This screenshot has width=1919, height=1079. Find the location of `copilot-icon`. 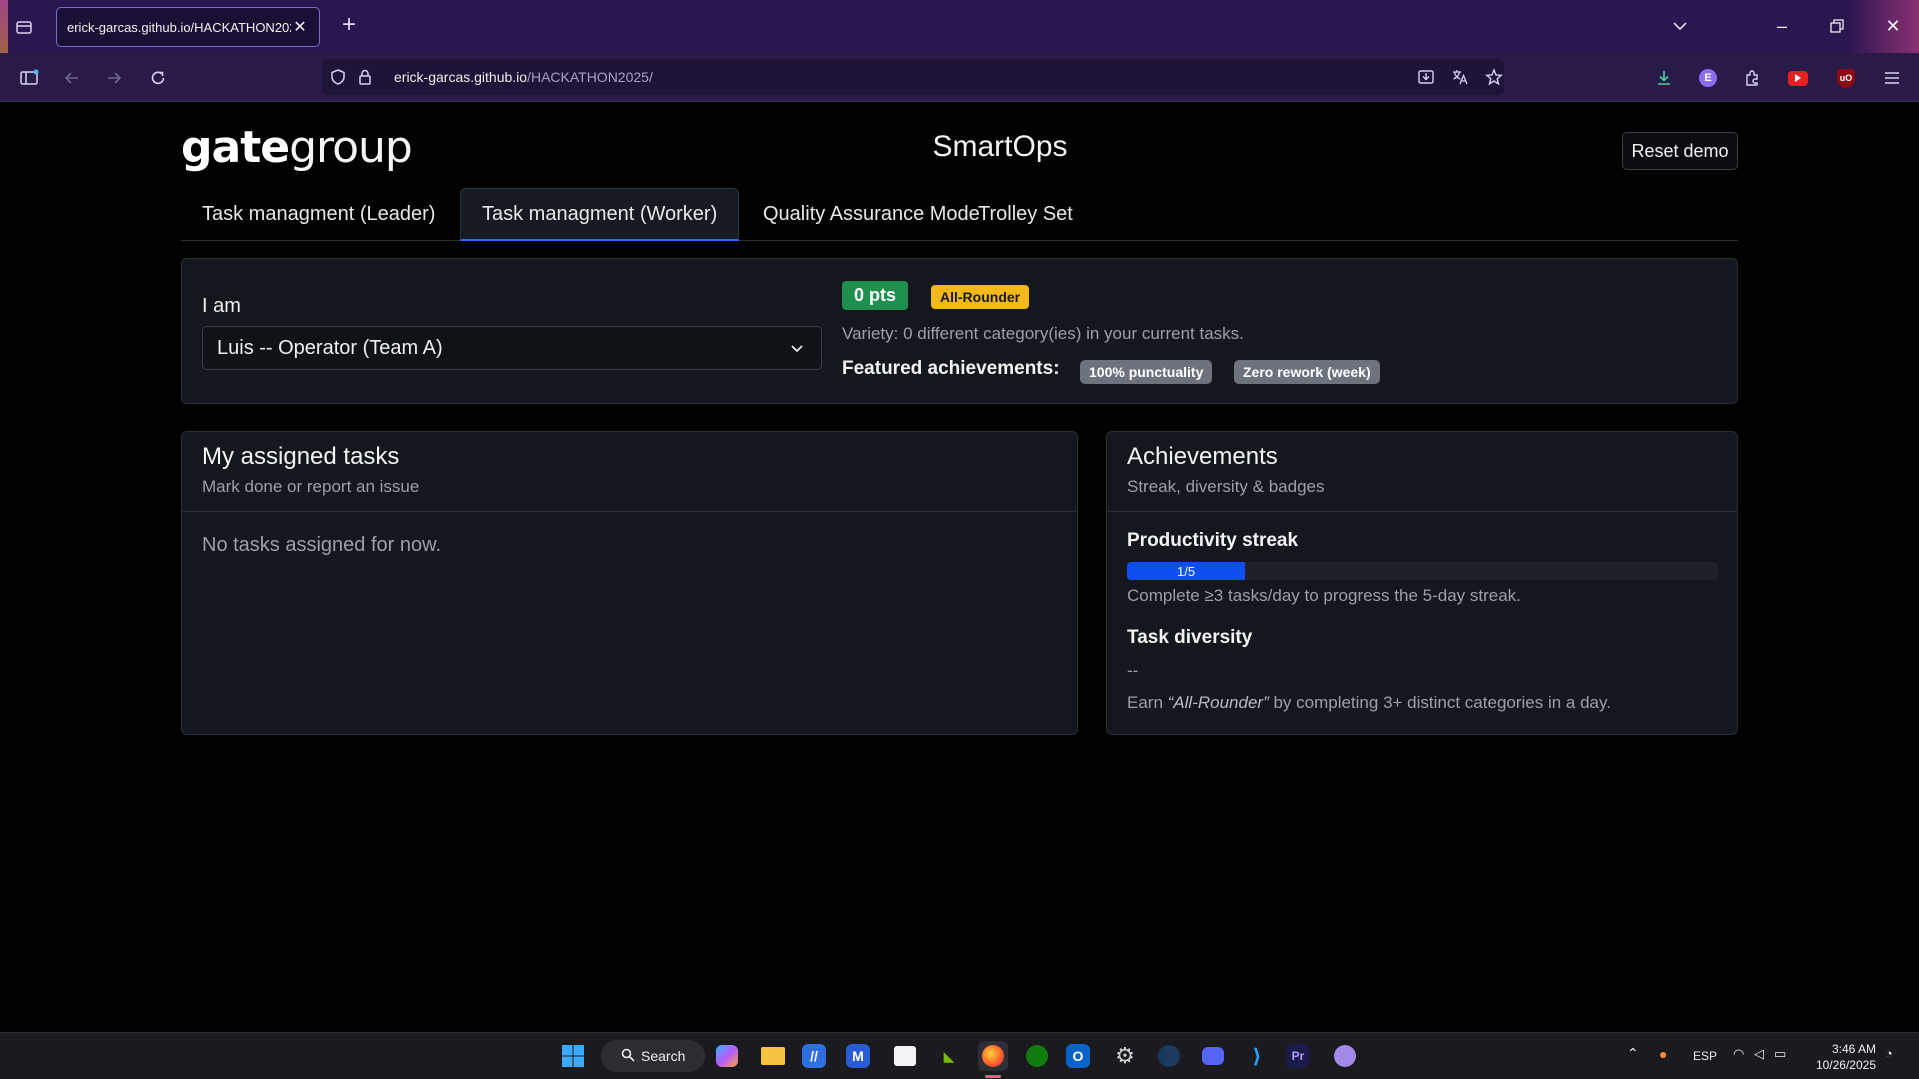

copilot-icon is located at coordinates (727, 1056).